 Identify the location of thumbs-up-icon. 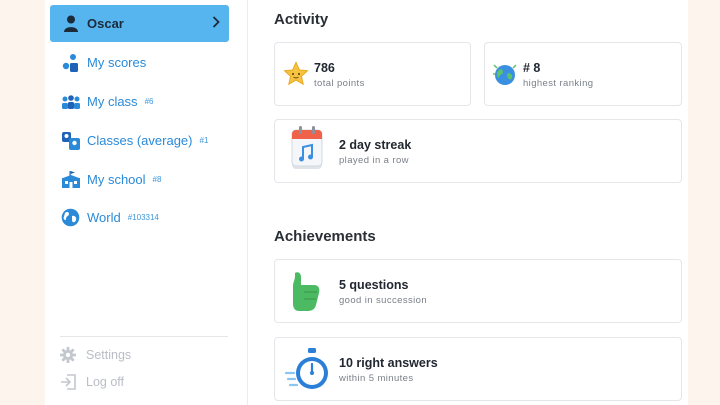
(306, 293).